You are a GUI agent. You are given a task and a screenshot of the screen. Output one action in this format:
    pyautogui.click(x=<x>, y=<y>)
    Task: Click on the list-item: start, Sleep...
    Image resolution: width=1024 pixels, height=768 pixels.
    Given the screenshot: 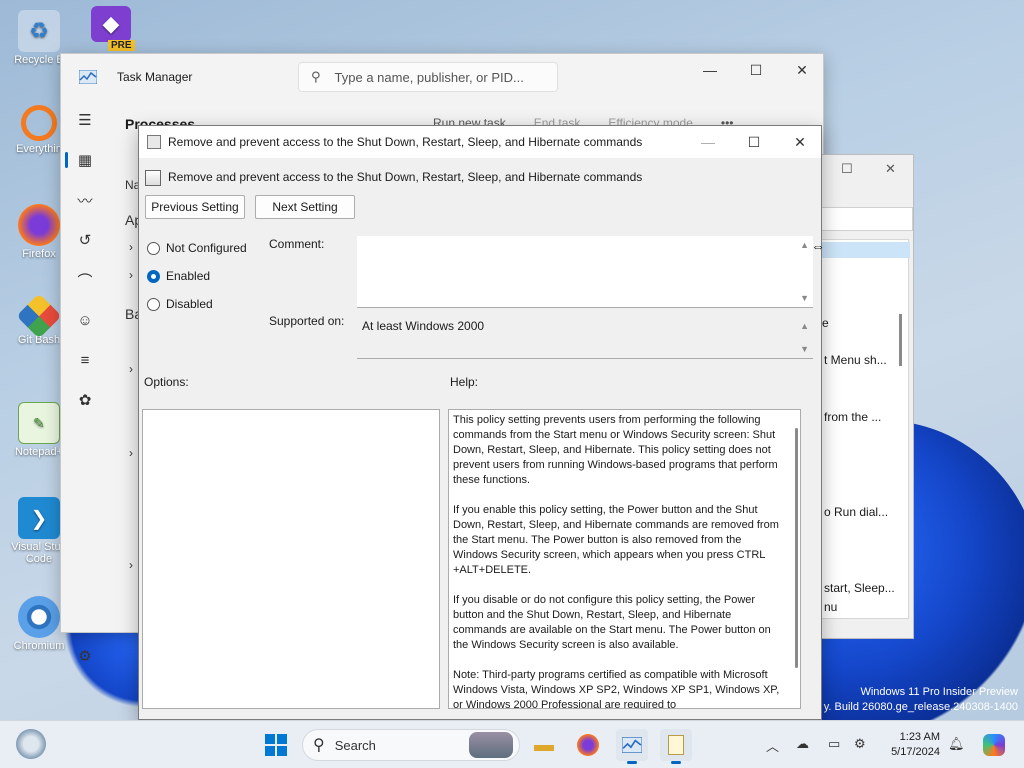 What is the action you would take?
    pyautogui.click(x=859, y=588)
    